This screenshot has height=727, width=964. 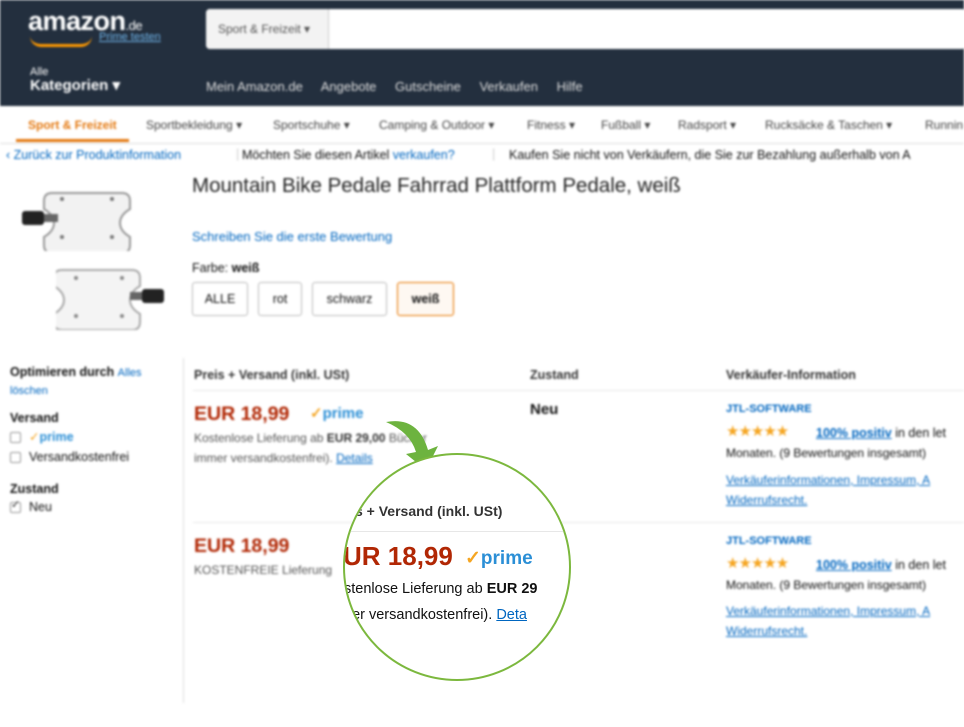 I want to click on subnav-sportbekleidung: Sportbekleidung ▾, so click(x=194, y=125).